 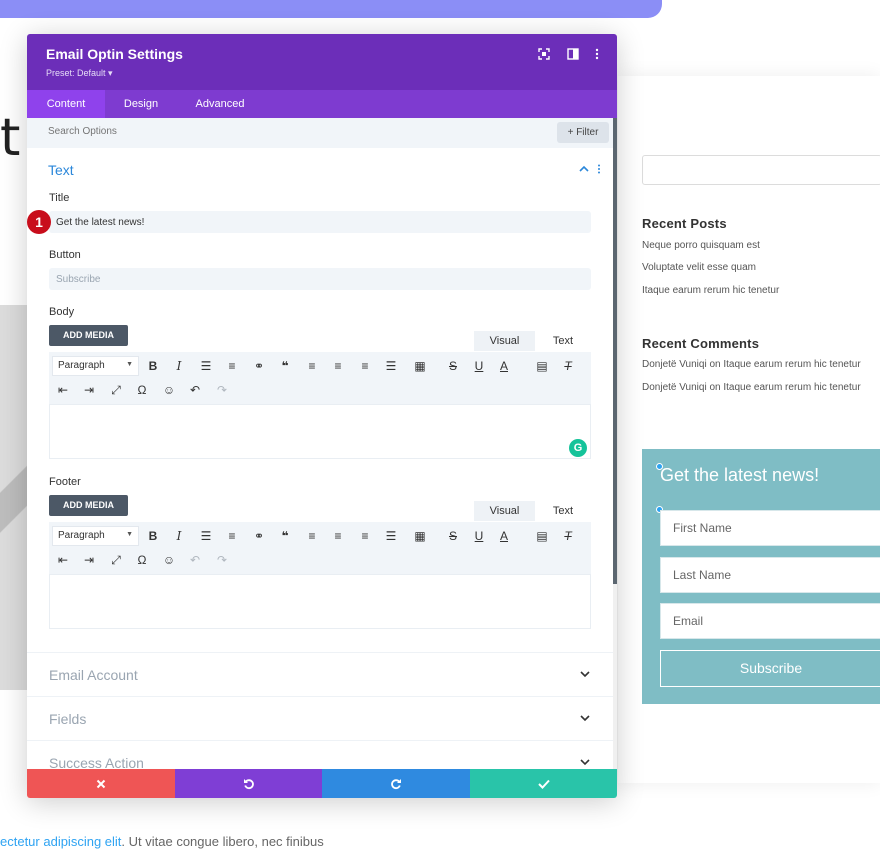 I want to click on subscribe-button: Subscribe, so click(x=770, y=668).